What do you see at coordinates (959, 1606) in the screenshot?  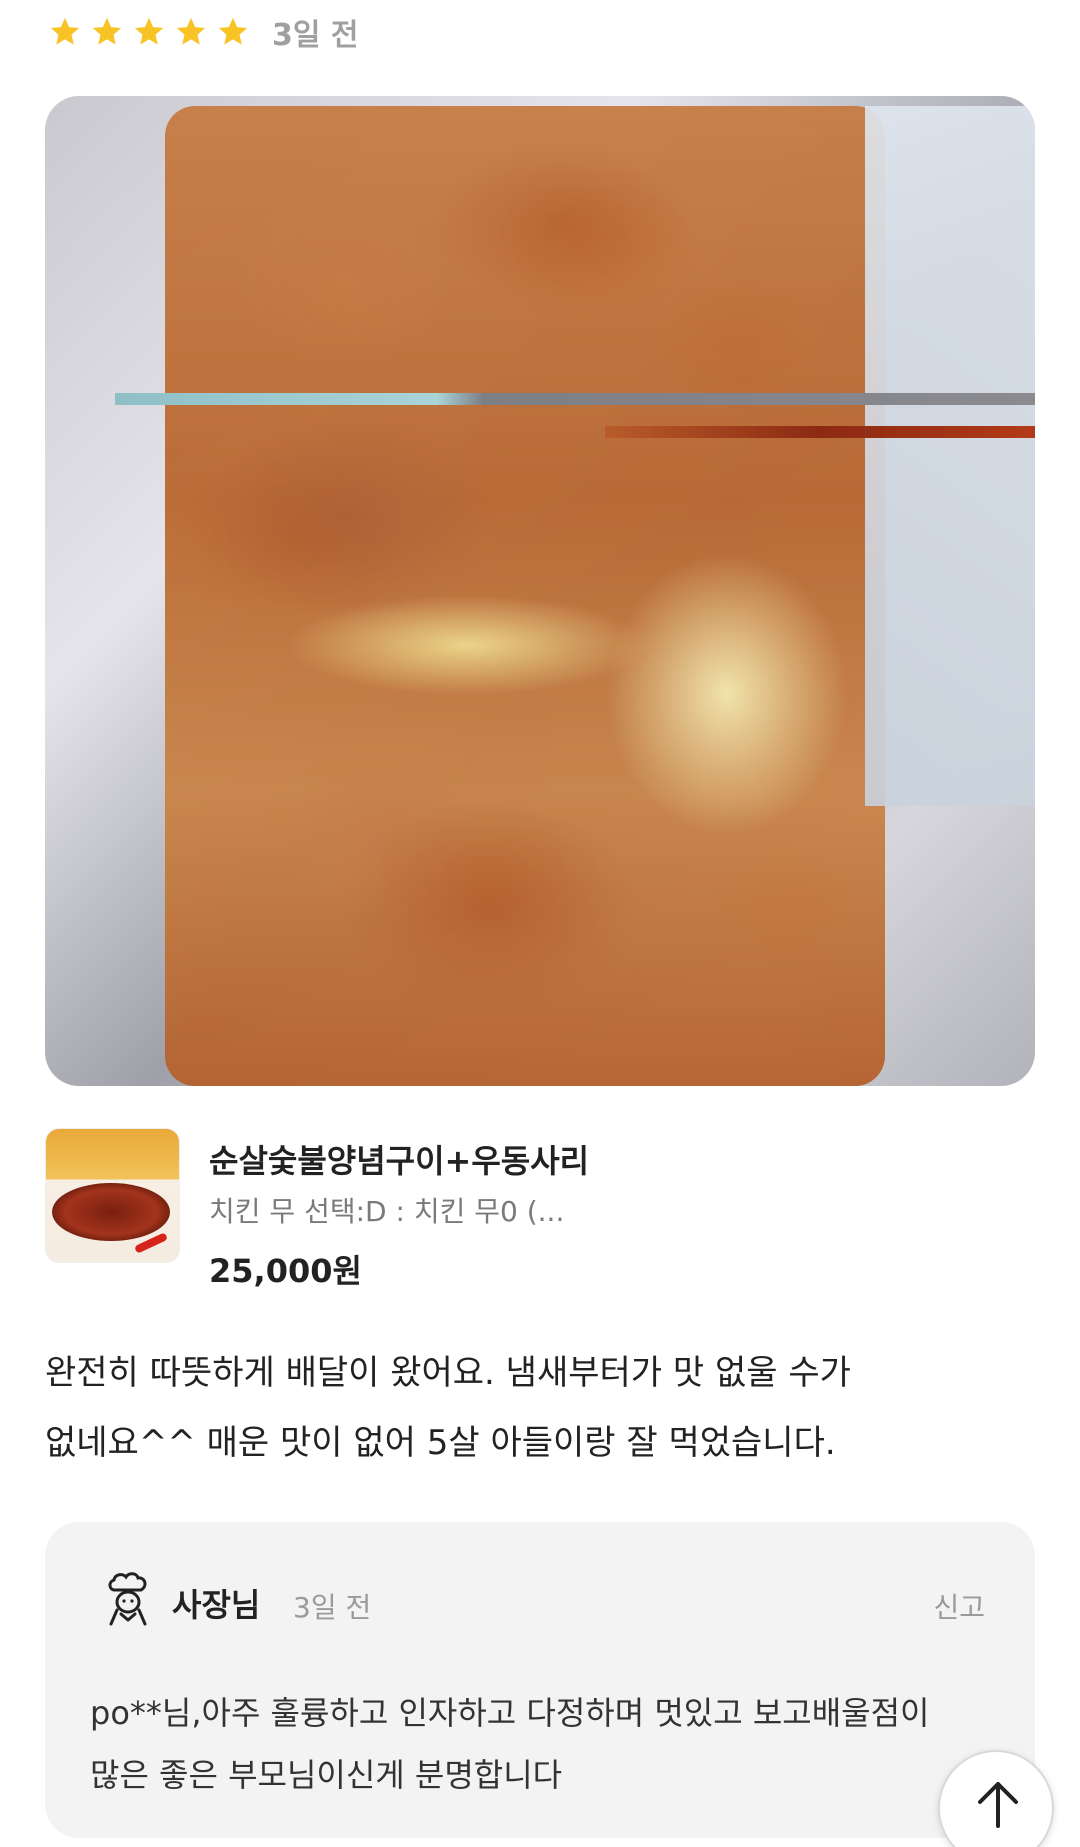 I see `report-button: 신고` at bounding box center [959, 1606].